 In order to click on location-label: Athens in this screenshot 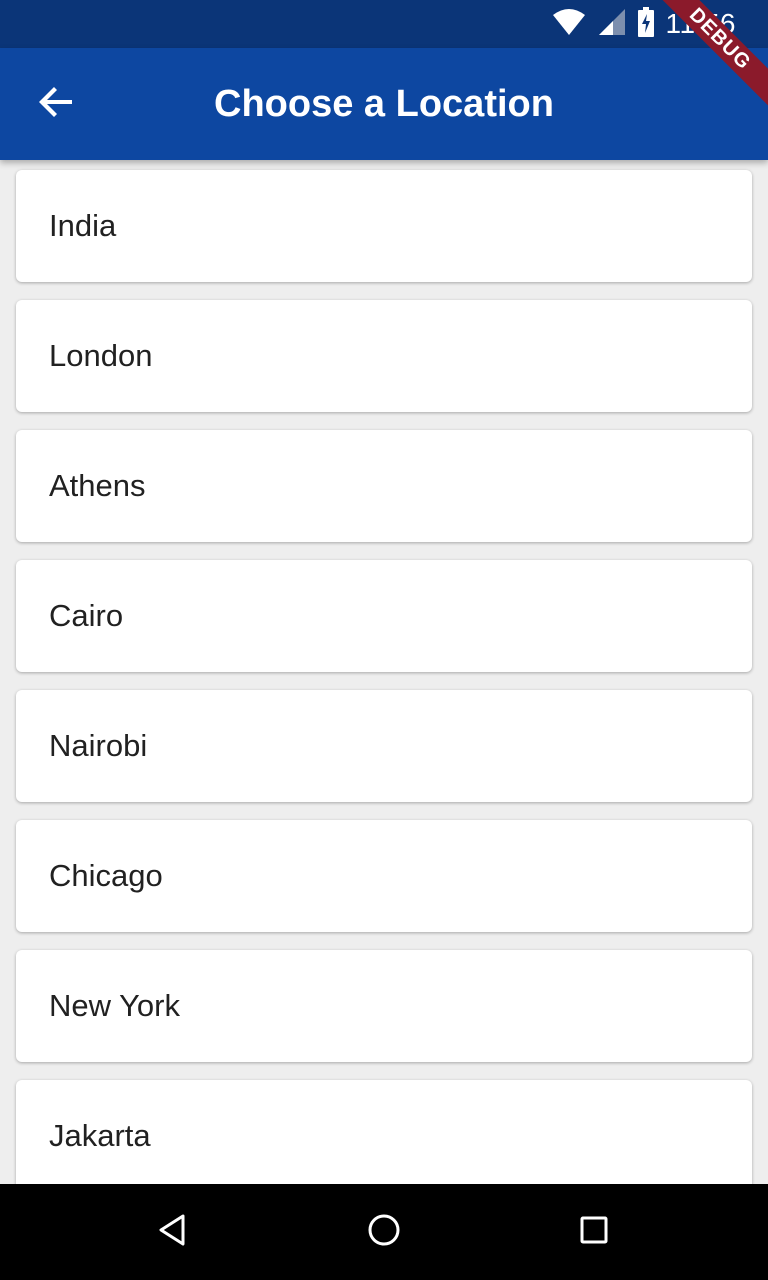, I will do `click(97, 485)`.